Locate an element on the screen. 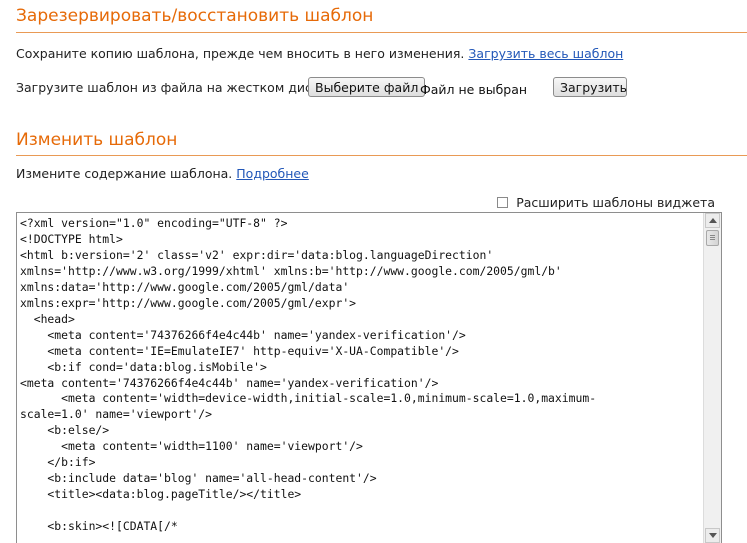  scroll-down-button is located at coordinates (712, 535).